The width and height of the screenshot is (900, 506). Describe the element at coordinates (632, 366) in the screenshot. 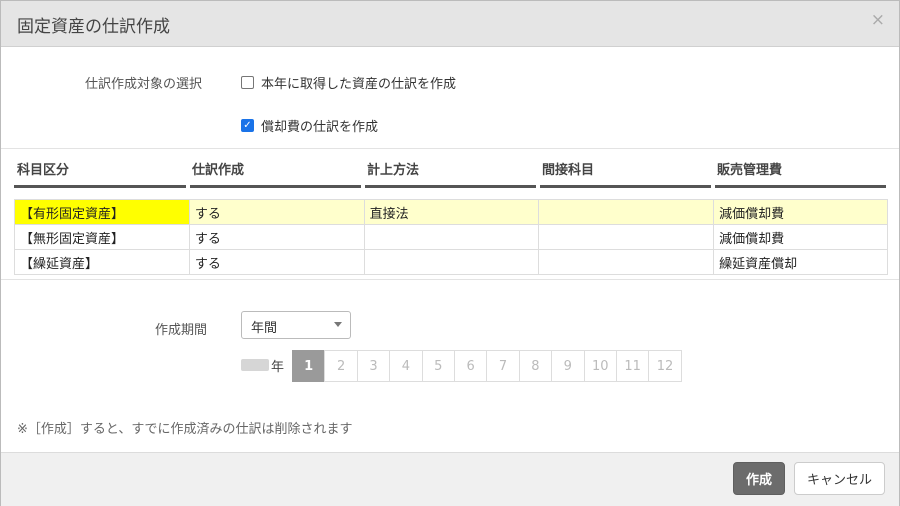

I see `month-button-11: 11` at that location.